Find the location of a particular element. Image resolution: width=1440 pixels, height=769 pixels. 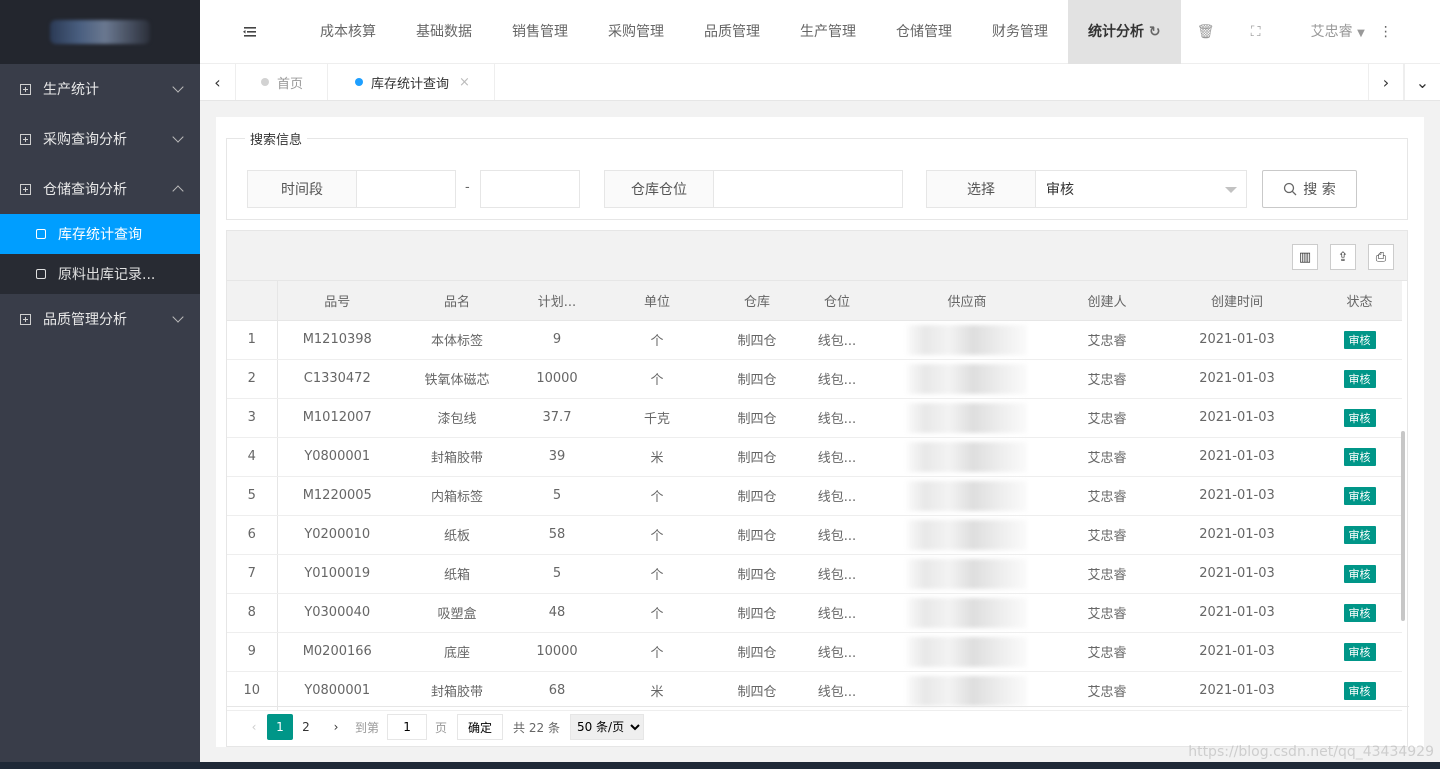

header-cell: 品号 is located at coordinates (337, 301).